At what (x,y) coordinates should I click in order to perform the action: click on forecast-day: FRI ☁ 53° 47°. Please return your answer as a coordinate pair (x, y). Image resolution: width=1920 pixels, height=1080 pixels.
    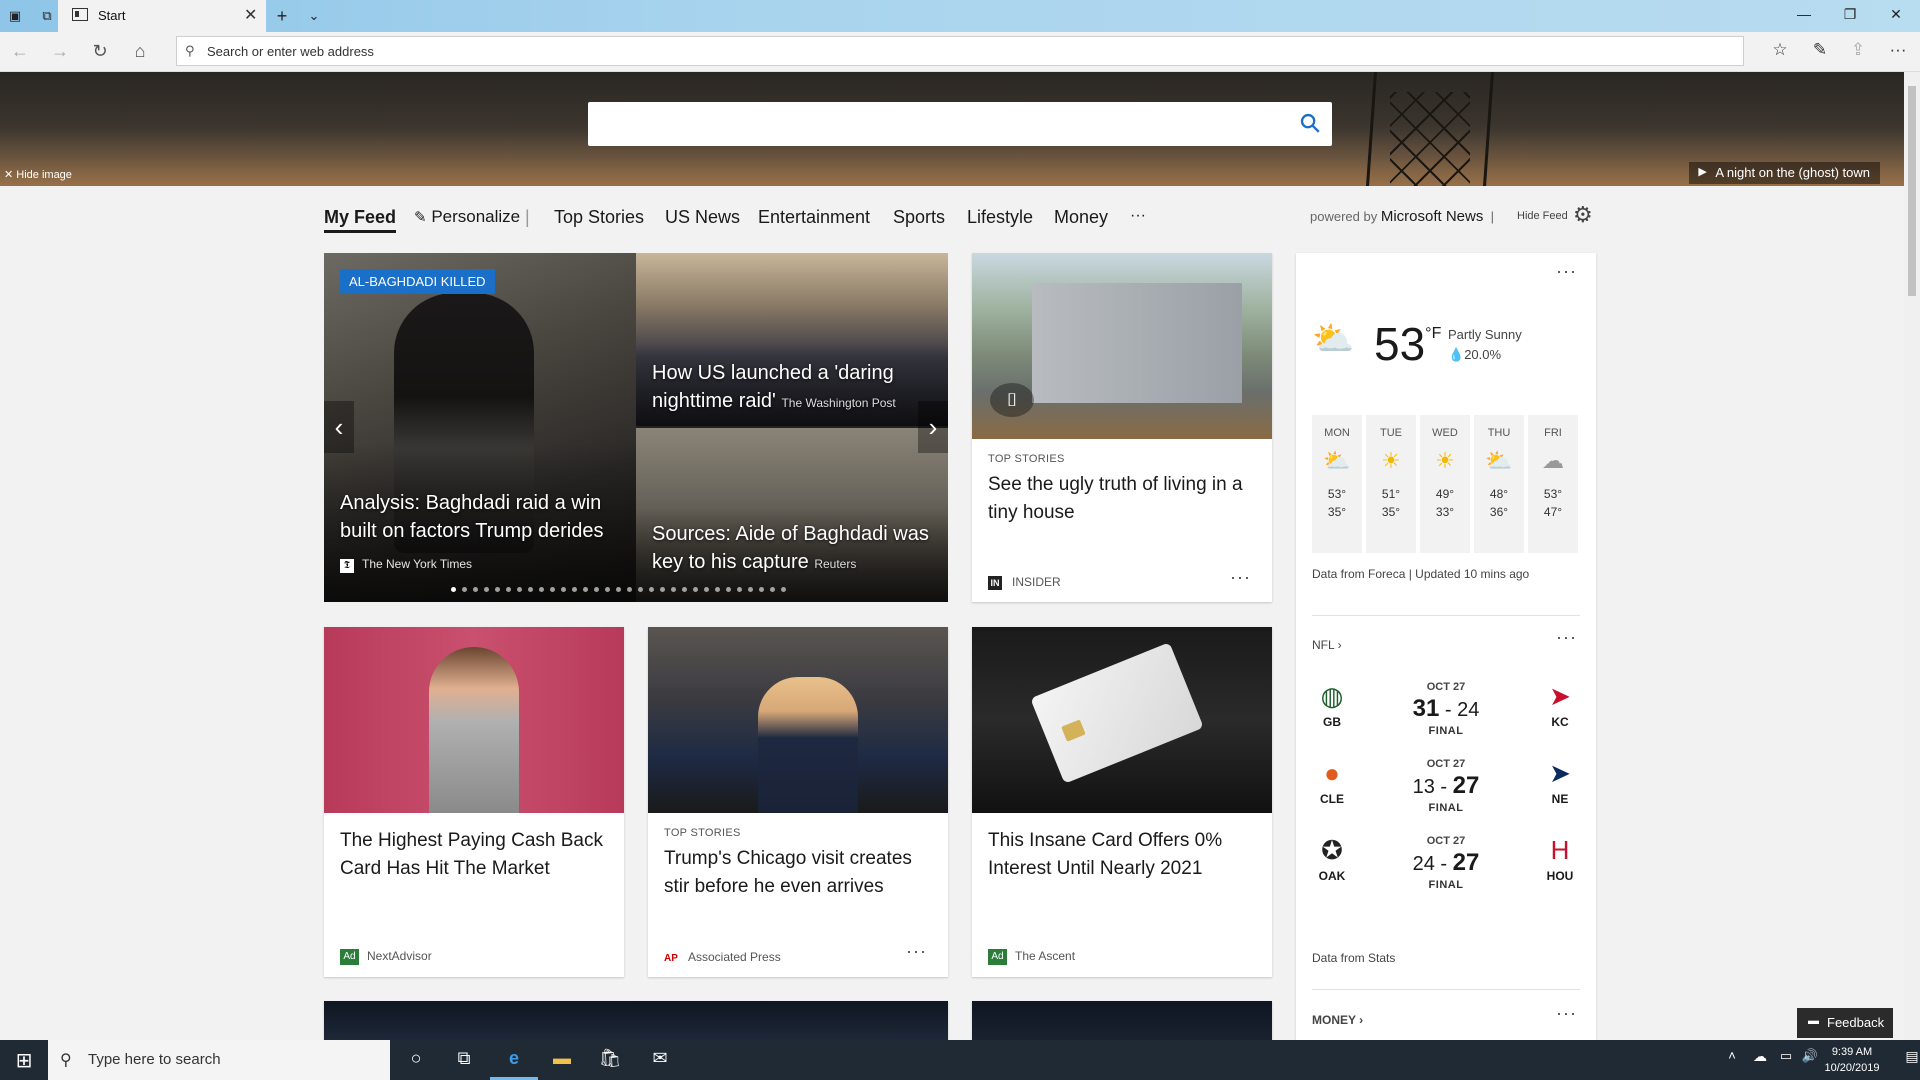
    Looking at the image, I should click on (1553, 484).